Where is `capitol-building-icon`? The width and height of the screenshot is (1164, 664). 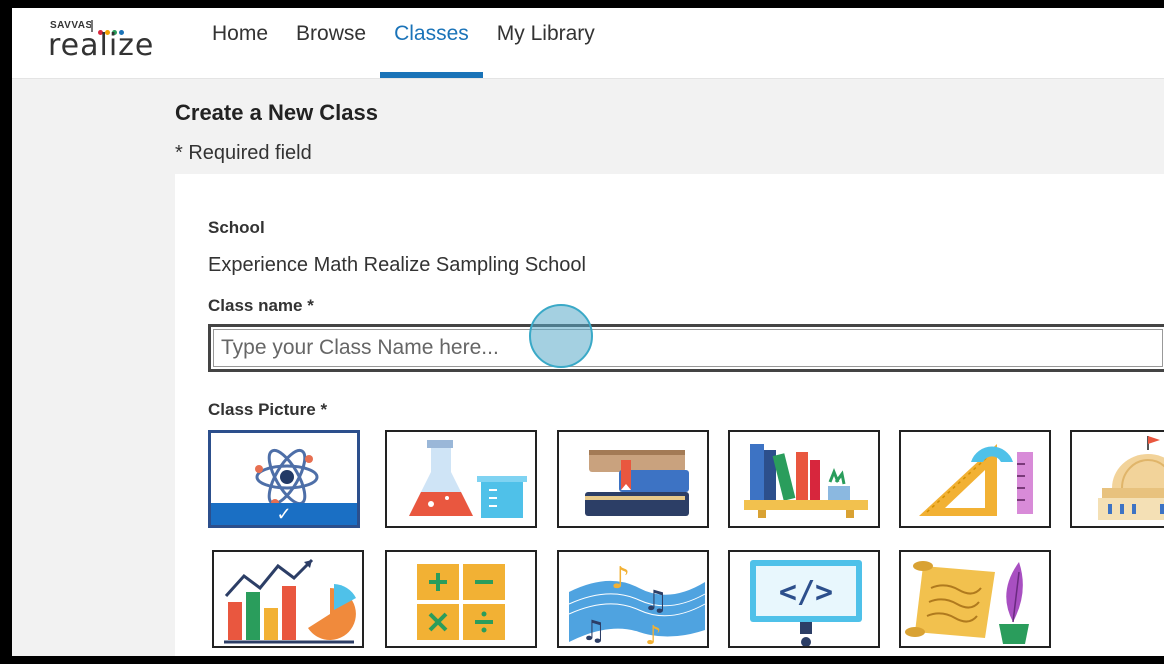 capitol-building-icon is located at coordinates (1131, 478).